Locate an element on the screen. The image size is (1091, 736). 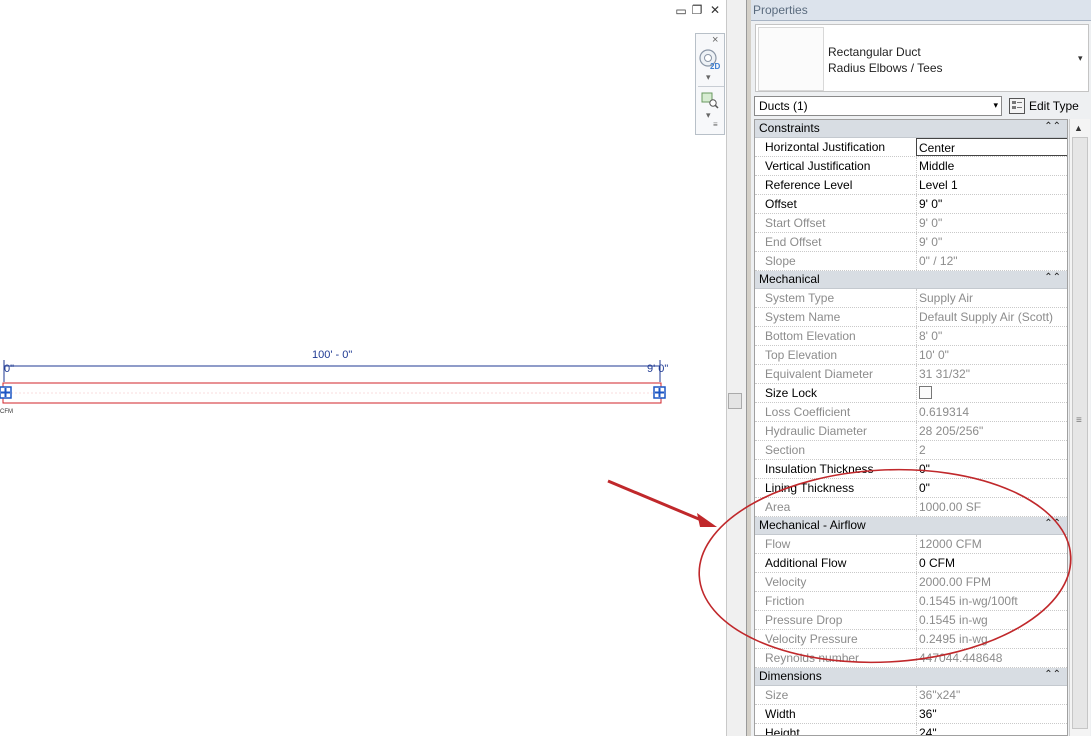
property-value-text: 36"x24" is located at coordinates (940, 695).